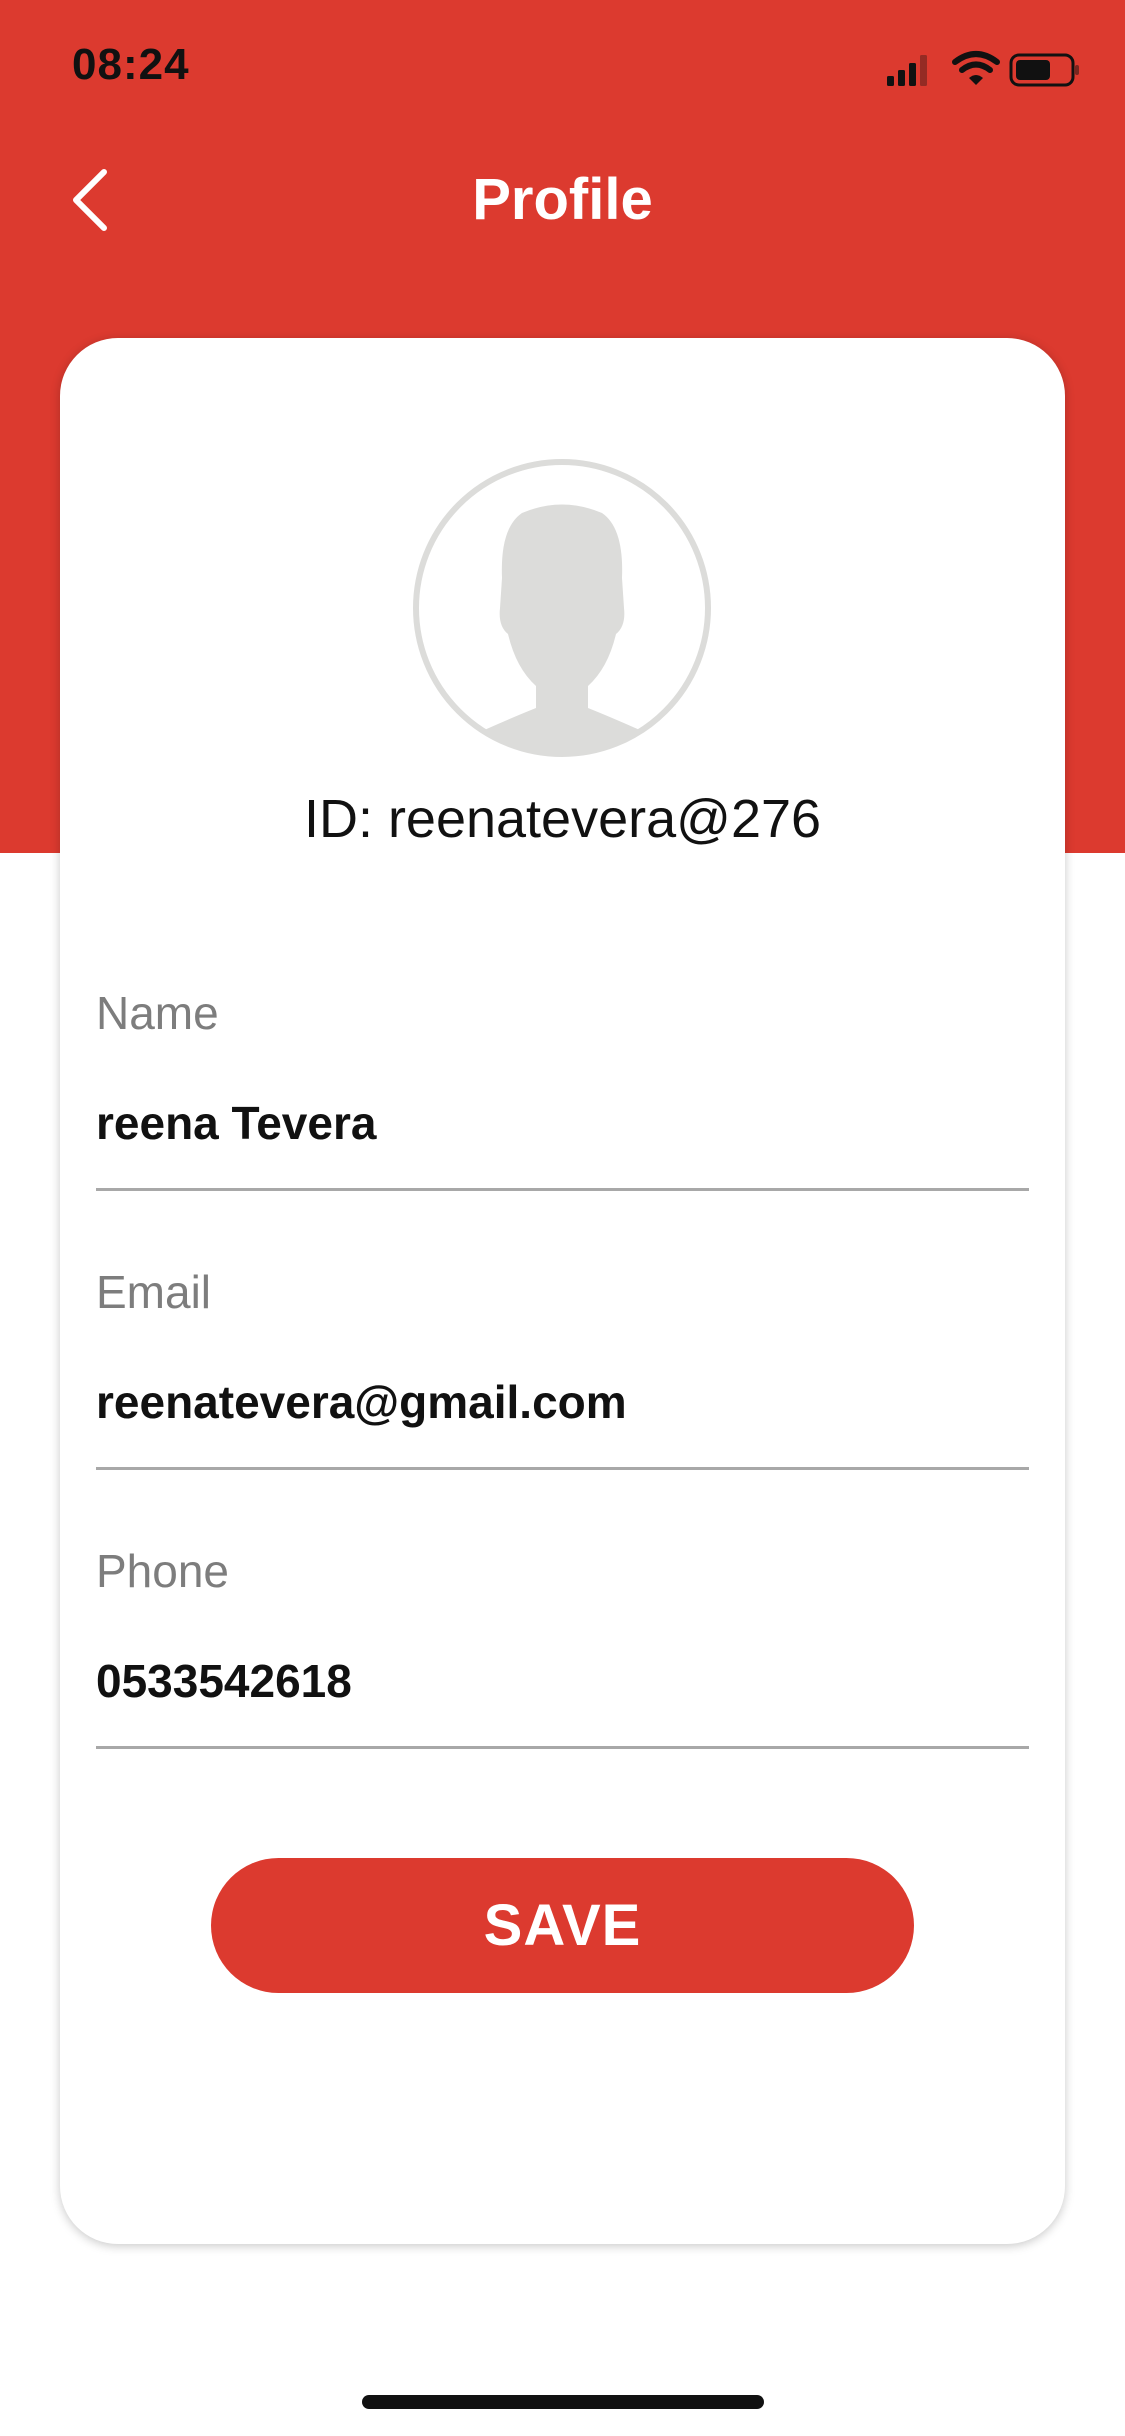 The image size is (1125, 2436). I want to click on user-avatar-icon, so click(562, 608).